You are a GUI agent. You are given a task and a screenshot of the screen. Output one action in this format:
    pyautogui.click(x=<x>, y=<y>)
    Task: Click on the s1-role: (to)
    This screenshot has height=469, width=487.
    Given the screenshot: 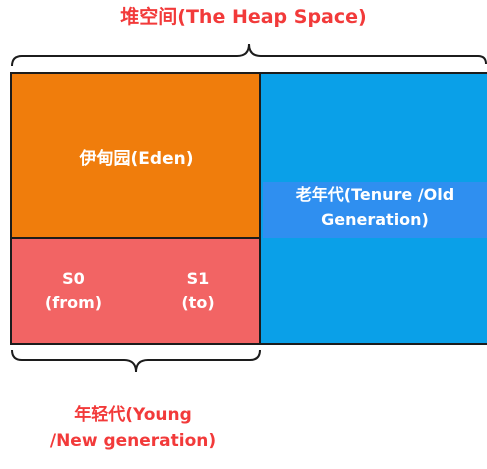 What is the action you would take?
    pyautogui.click(x=198, y=302)
    